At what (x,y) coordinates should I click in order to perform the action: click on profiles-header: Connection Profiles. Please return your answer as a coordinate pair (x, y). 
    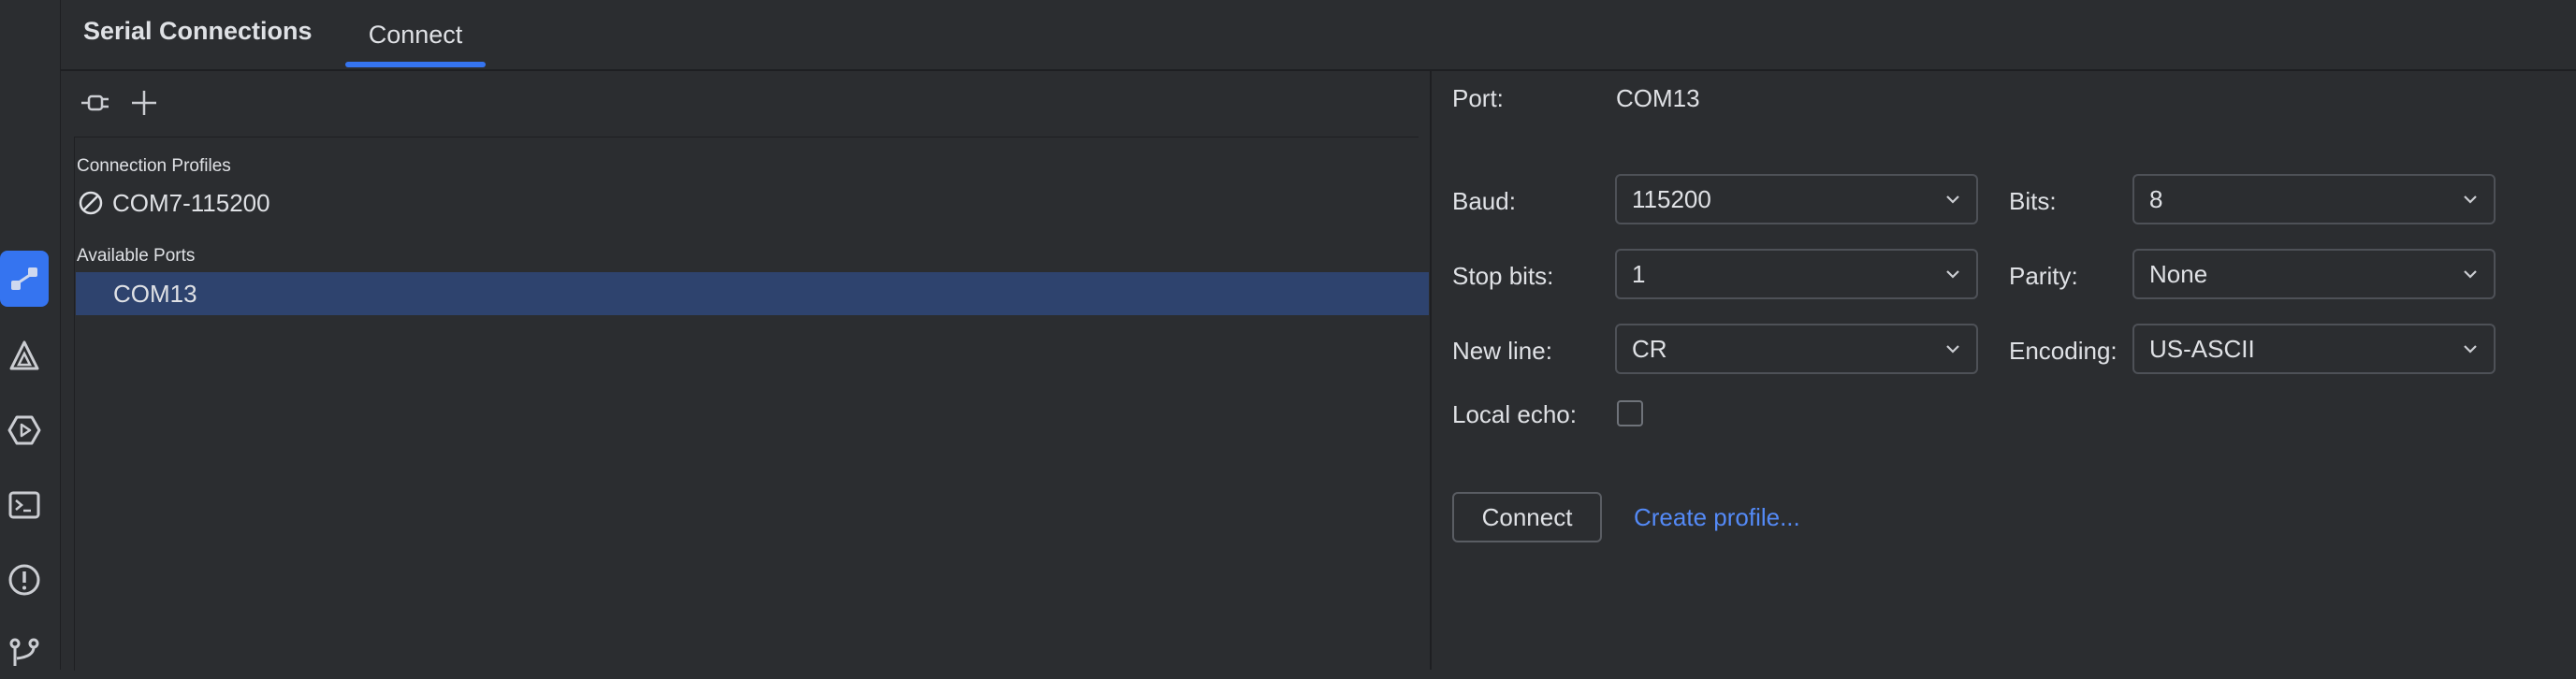
    Looking at the image, I should click on (154, 166).